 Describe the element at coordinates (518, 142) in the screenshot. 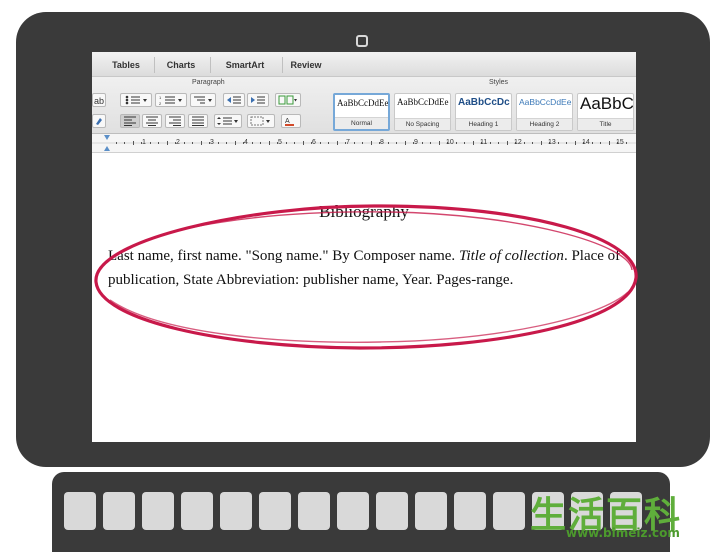

I see `ruler-label: 12` at that location.